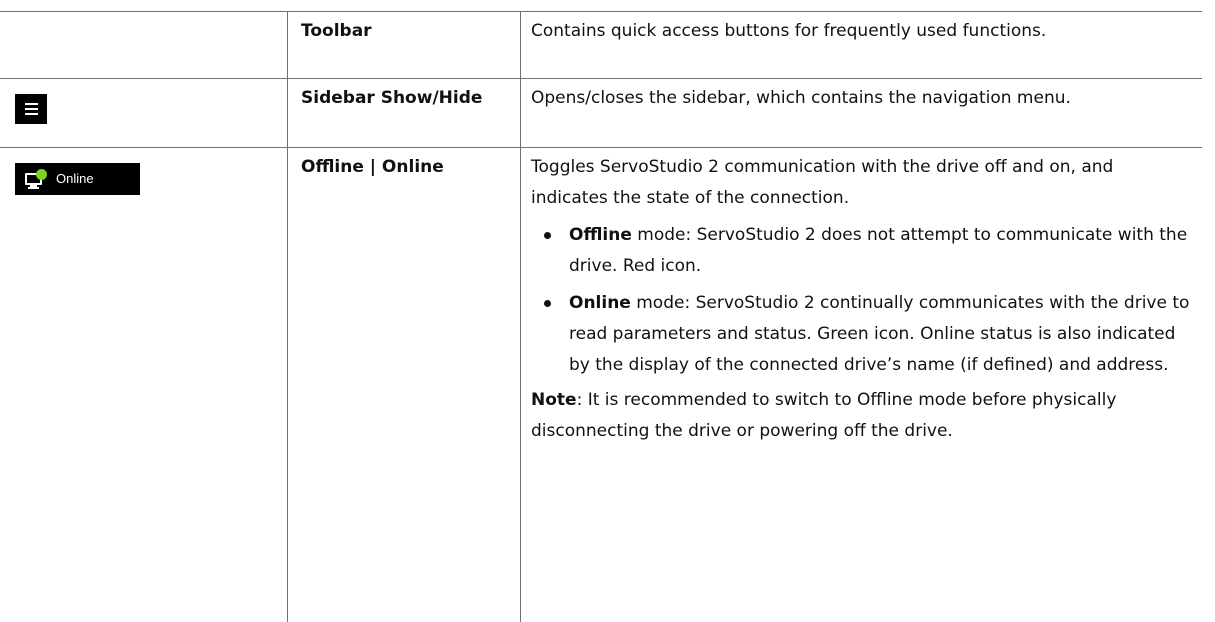 This screenshot has width=1215, height=622. I want to click on term-cell: Toolbar, so click(403, 45).